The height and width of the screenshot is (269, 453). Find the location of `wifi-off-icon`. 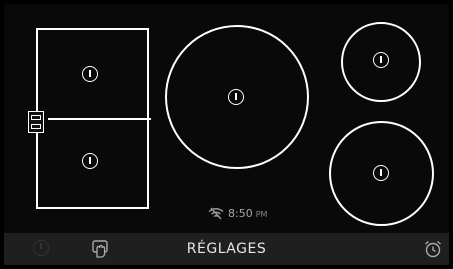

wifi-off-icon is located at coordinates (216, 213).